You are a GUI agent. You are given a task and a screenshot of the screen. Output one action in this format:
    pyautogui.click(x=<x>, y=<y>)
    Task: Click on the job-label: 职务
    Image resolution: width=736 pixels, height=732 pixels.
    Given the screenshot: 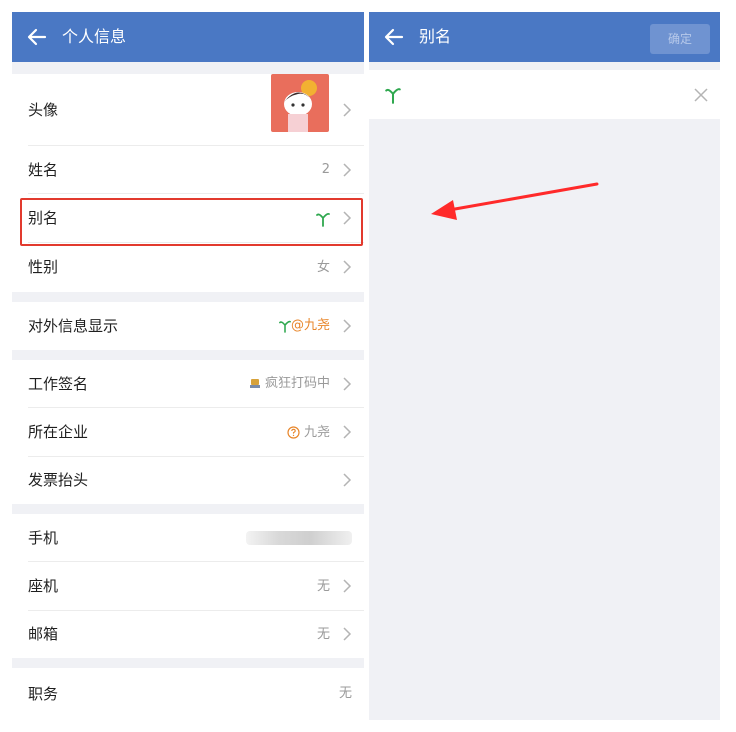 What is the action you would take?
    pyautogui.click(x=43, y=694)
    